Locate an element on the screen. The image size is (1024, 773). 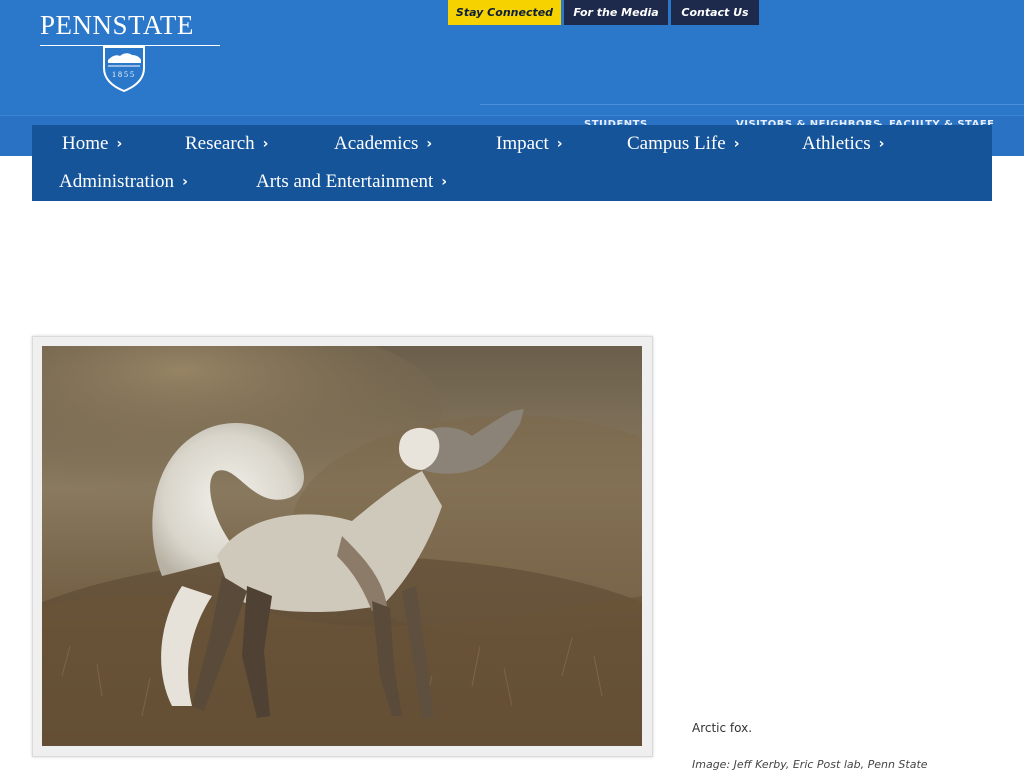
for-the-media-link: For the Media is located at coordinates (616, 12).